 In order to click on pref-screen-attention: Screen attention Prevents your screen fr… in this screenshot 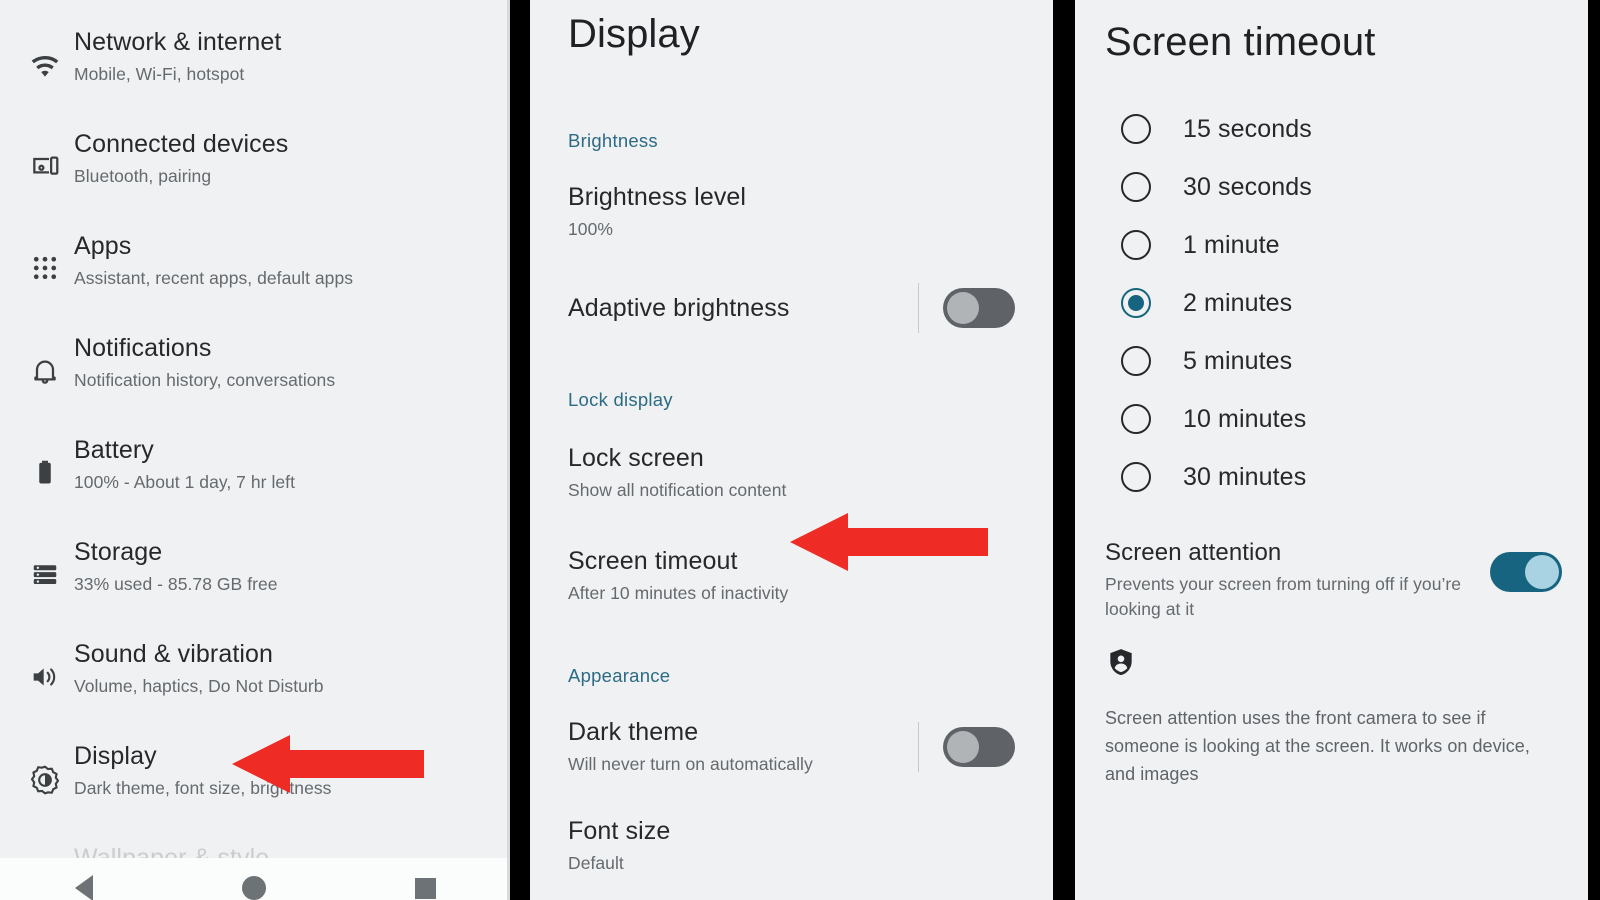, I will do `click(1331, 580)`.